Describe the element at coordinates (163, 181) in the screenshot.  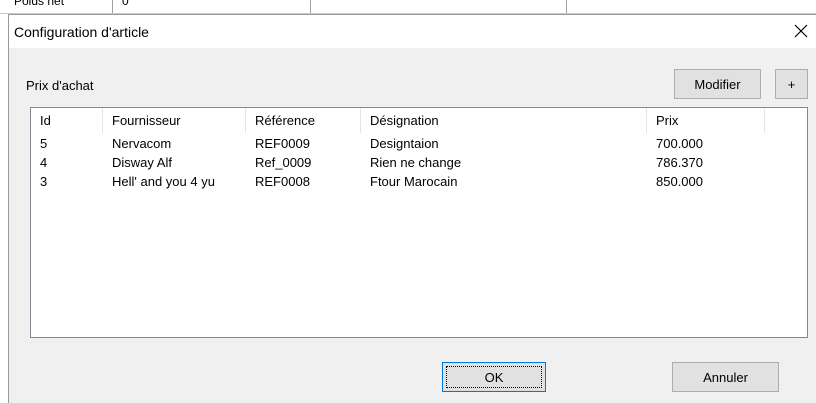
I see `cell-fournisseur: Hell' and you 4 yu` at that location.